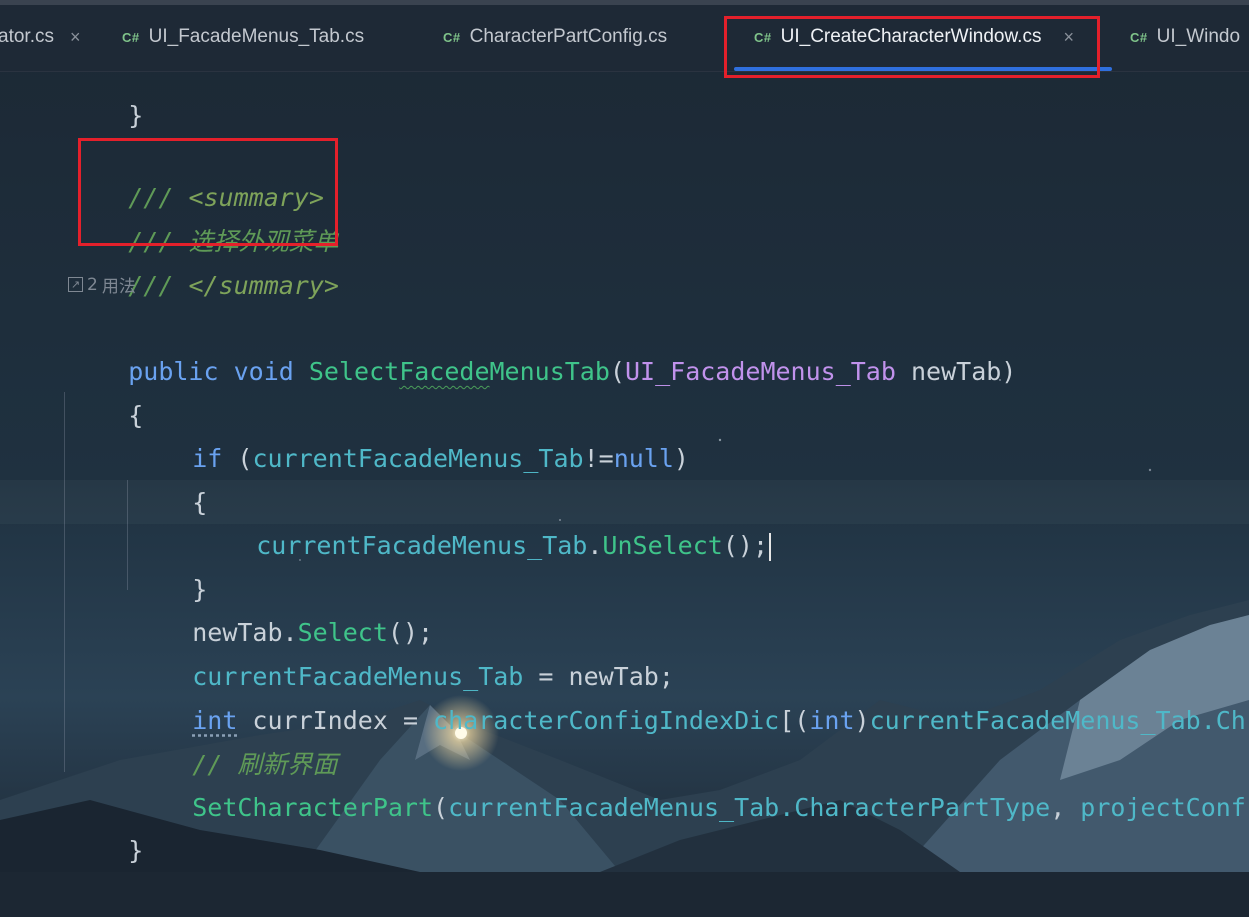  I want to click on doc-comment-line: /// </summary>, so click(233, 285).